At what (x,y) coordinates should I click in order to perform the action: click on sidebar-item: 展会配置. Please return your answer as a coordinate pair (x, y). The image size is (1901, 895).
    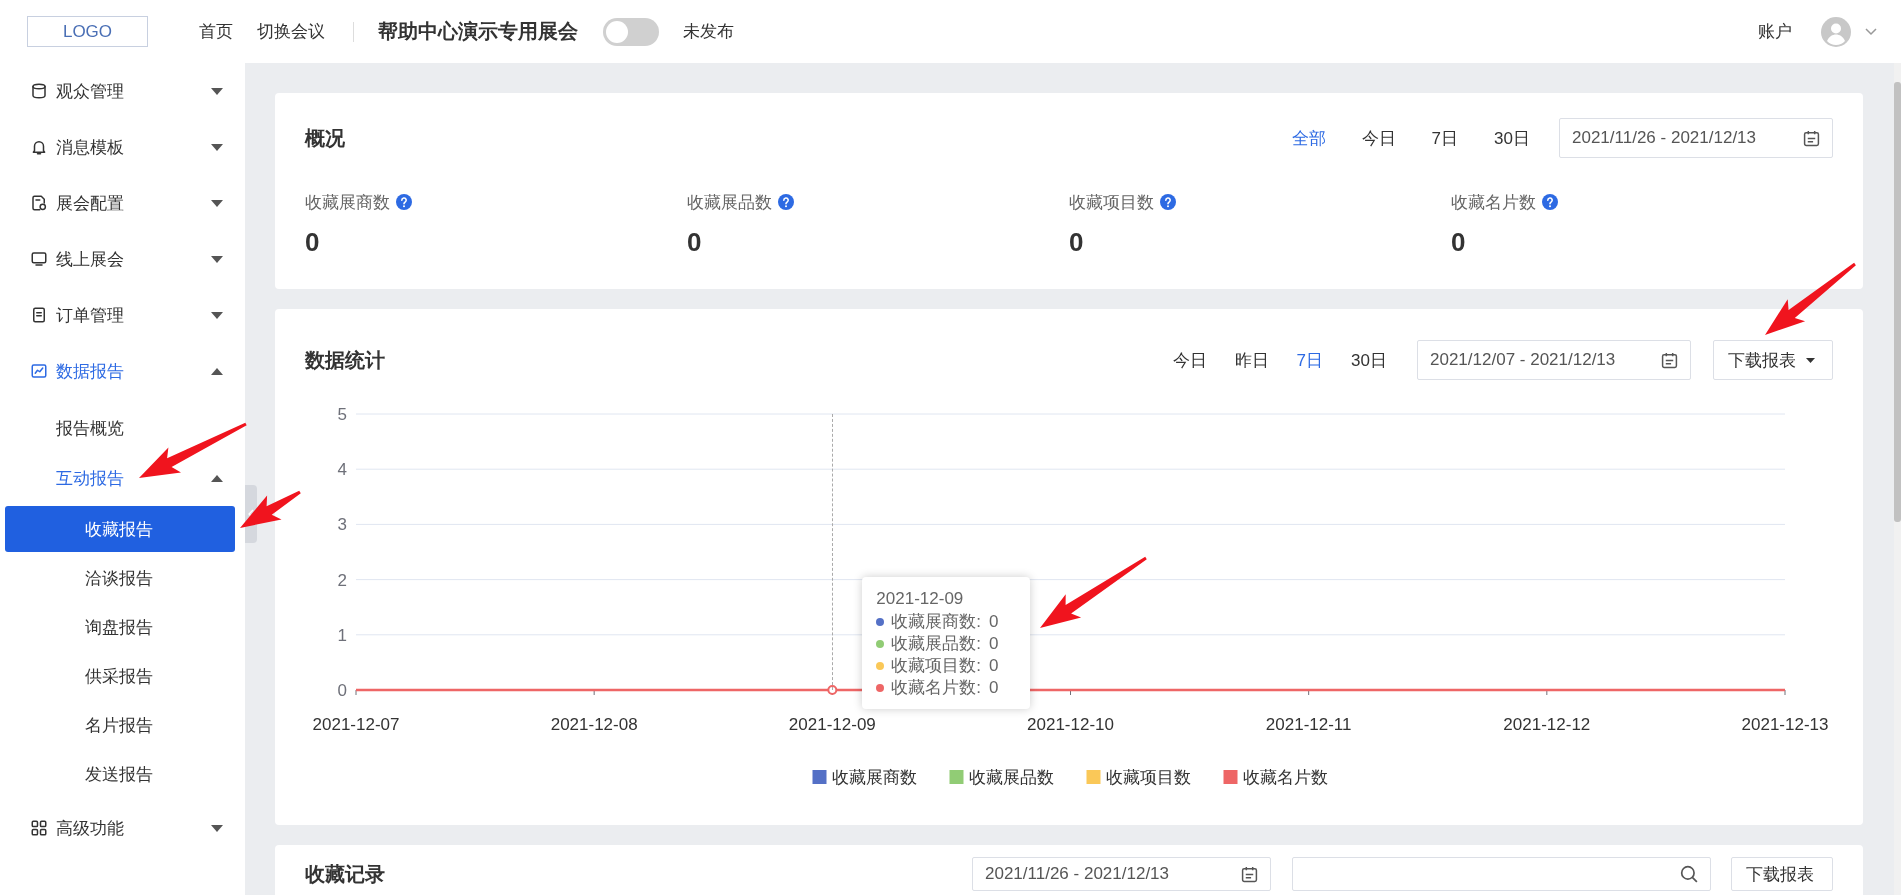
    Looking at the image, I should click on (122, 203).